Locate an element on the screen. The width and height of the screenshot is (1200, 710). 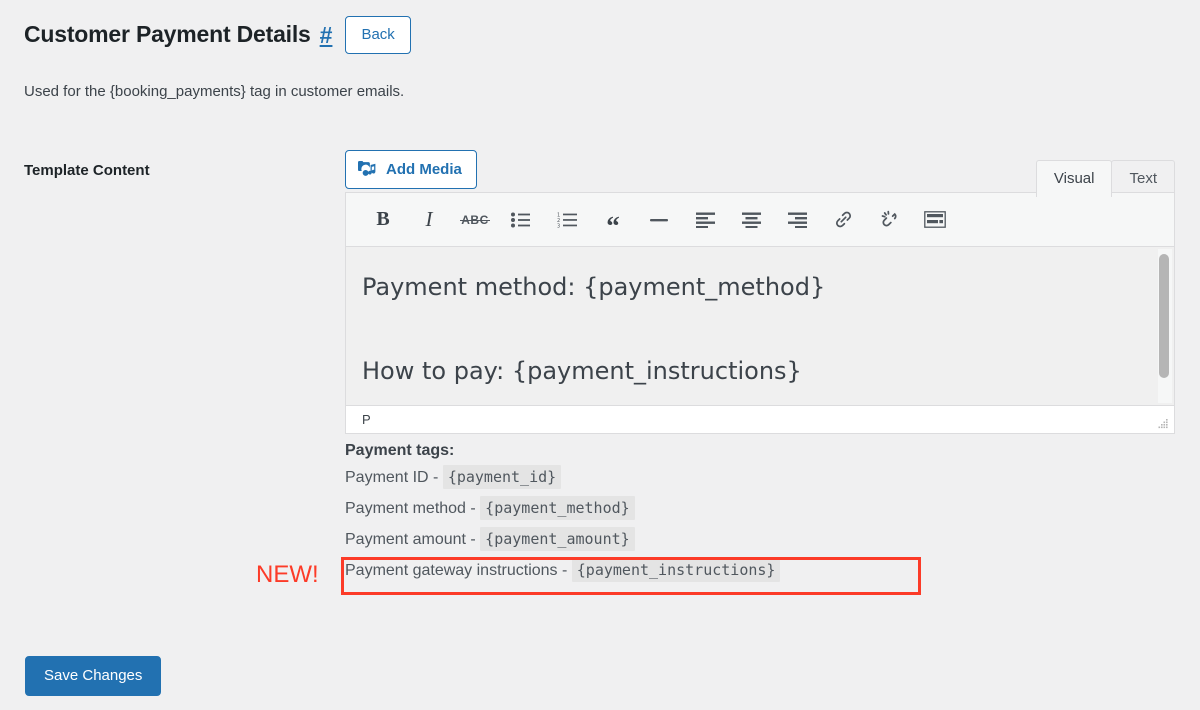
bold-icon: B is located at coordinates (383, 220).